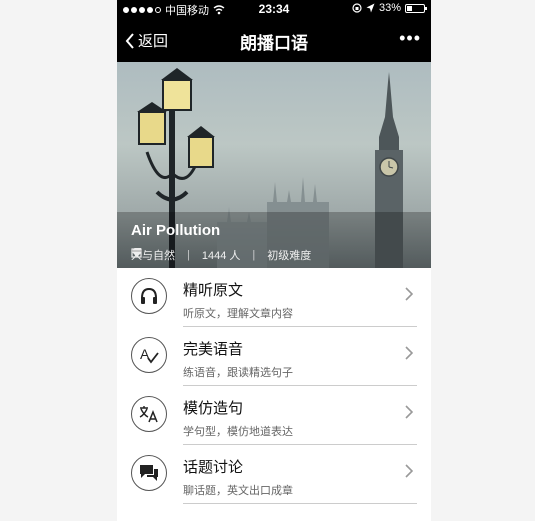  Describe the element at coordinates (176, 230) in the screenshot. I see `article-title: Air Pollution` at that location.